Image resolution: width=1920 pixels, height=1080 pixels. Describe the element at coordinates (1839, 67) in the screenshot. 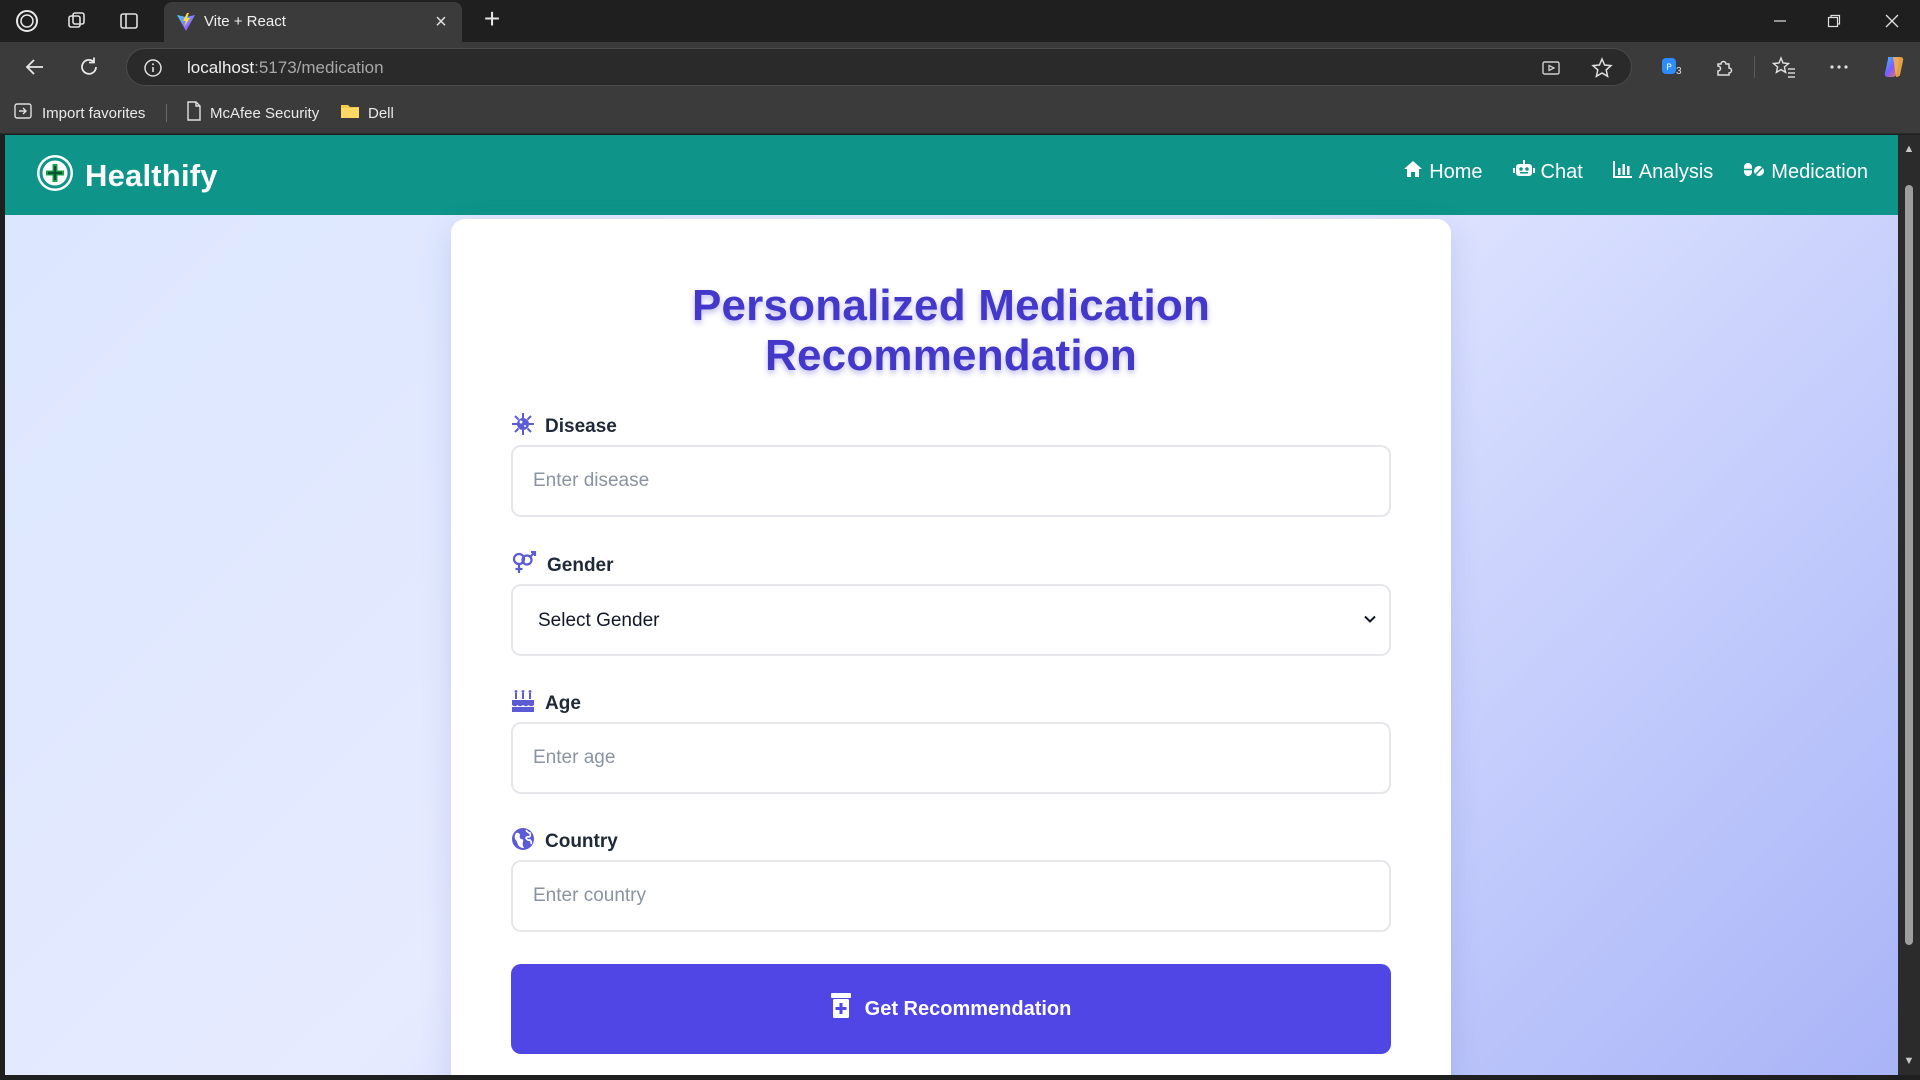

I see `more-menu-icon` at that location.